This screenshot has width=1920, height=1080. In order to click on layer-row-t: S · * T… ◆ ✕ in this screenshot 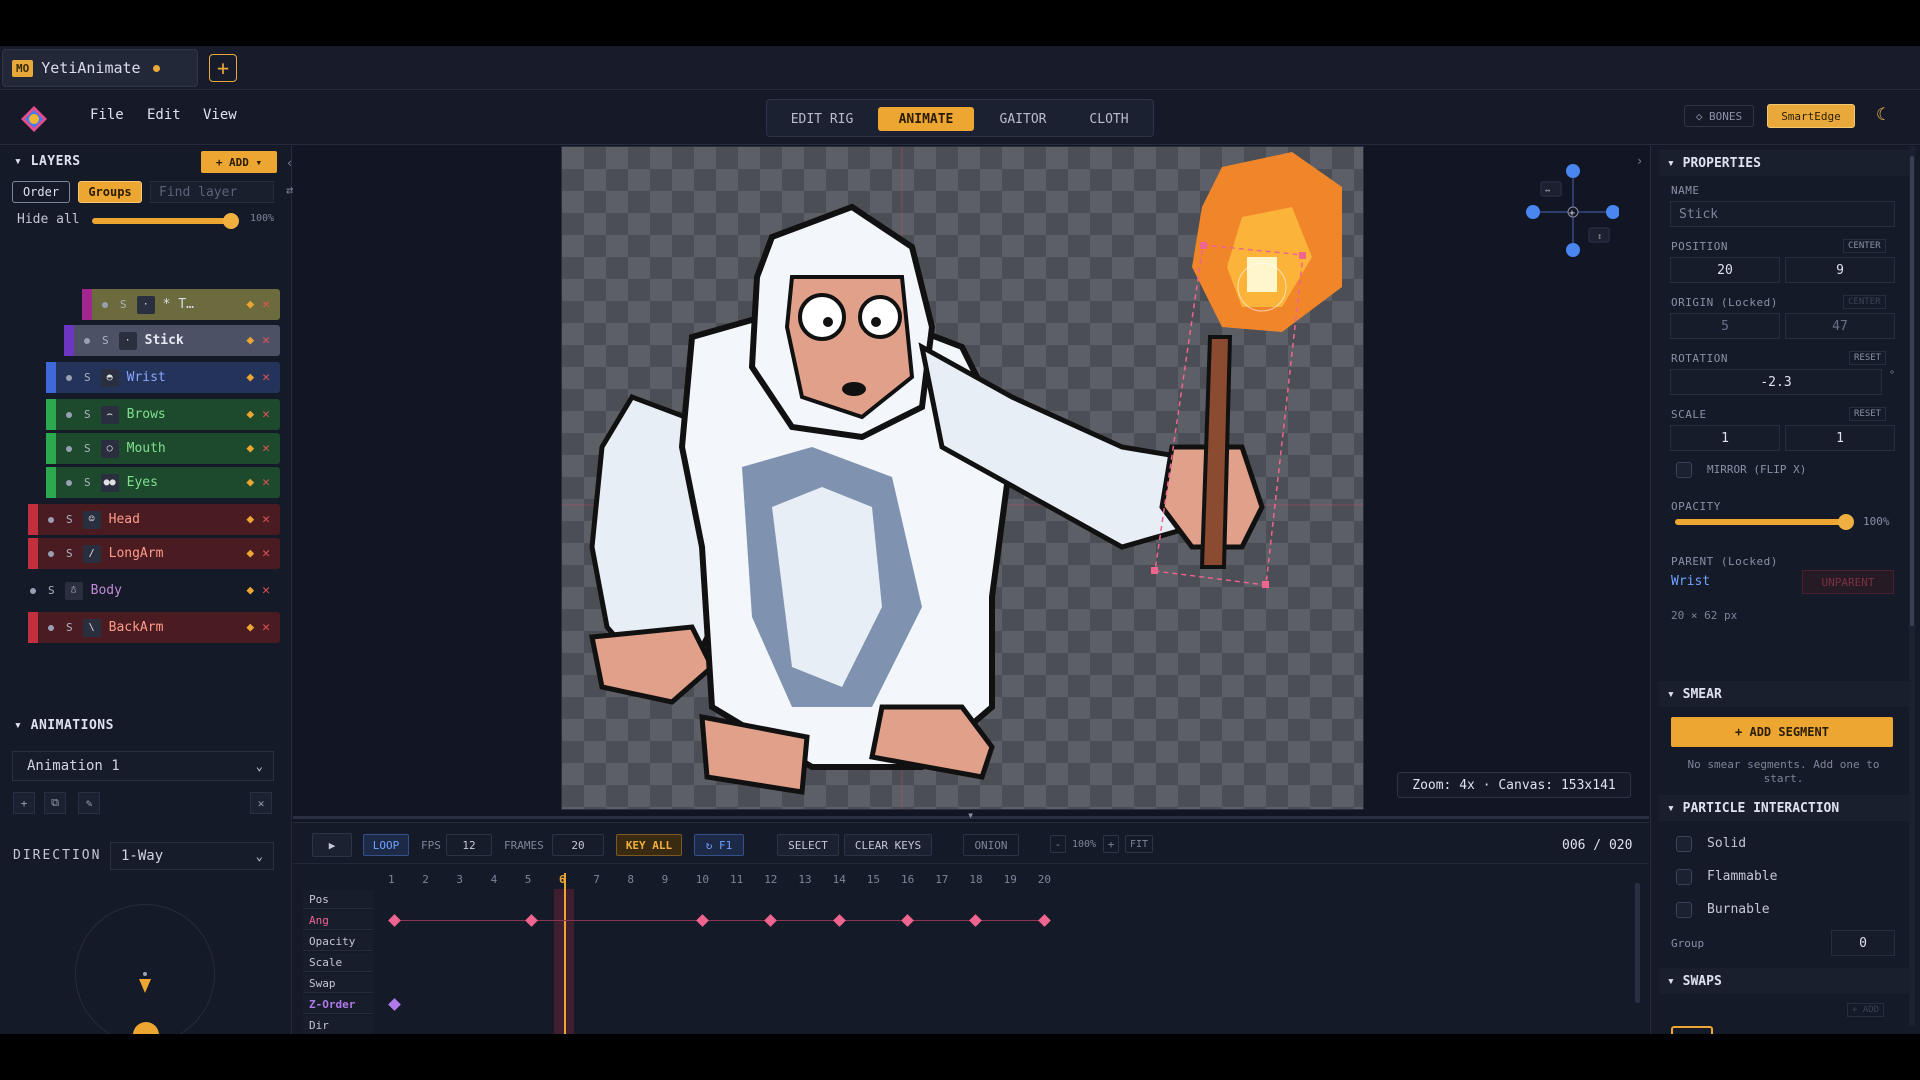, I will do `click(181, 304)`.